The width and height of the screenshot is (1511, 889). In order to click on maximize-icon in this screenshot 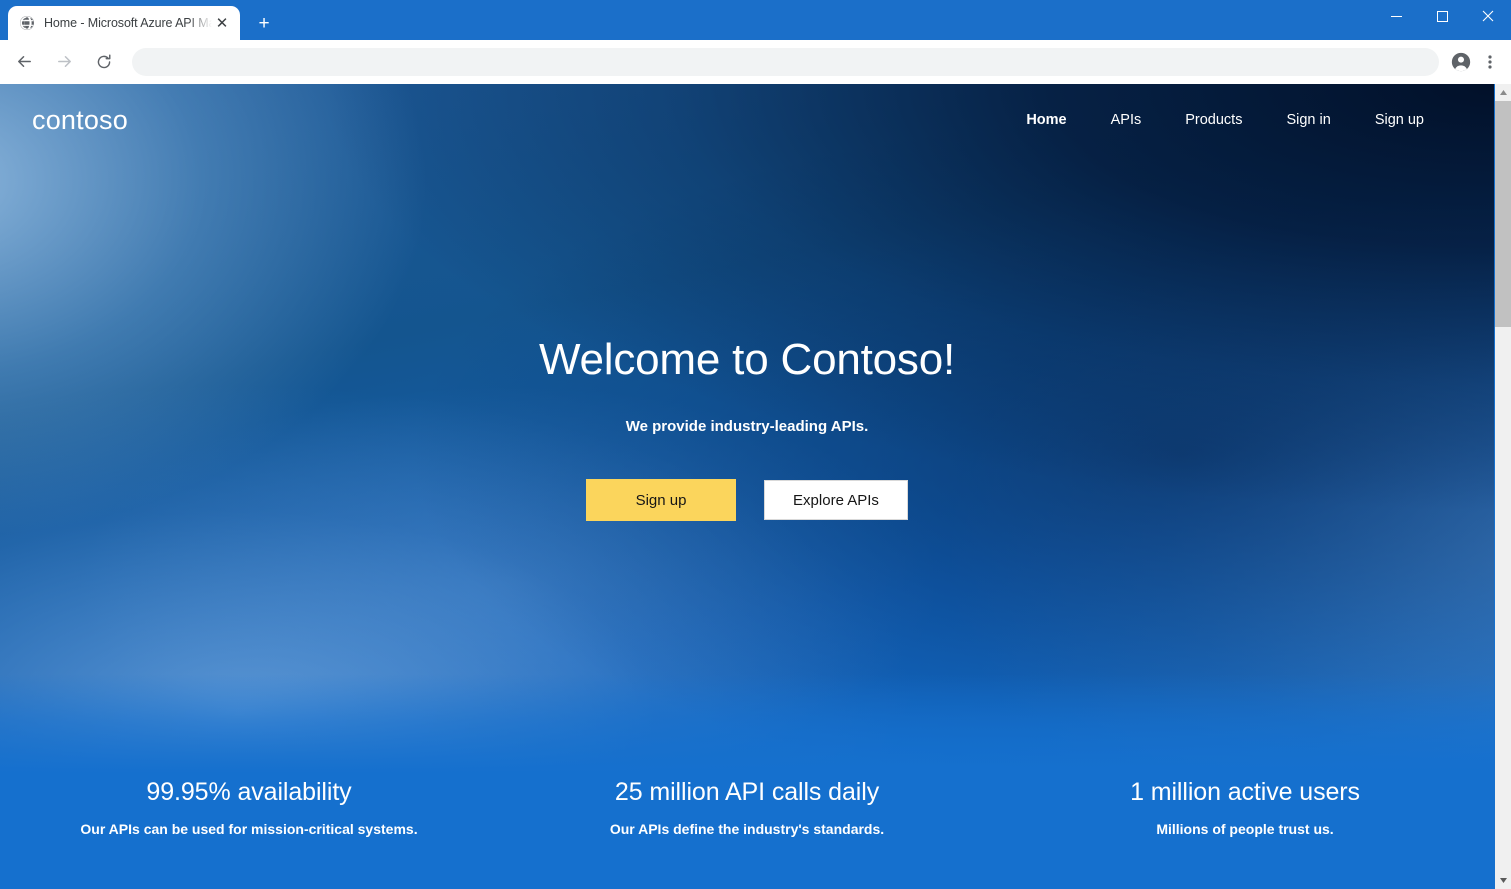, I will do `click(1442, 16)`.